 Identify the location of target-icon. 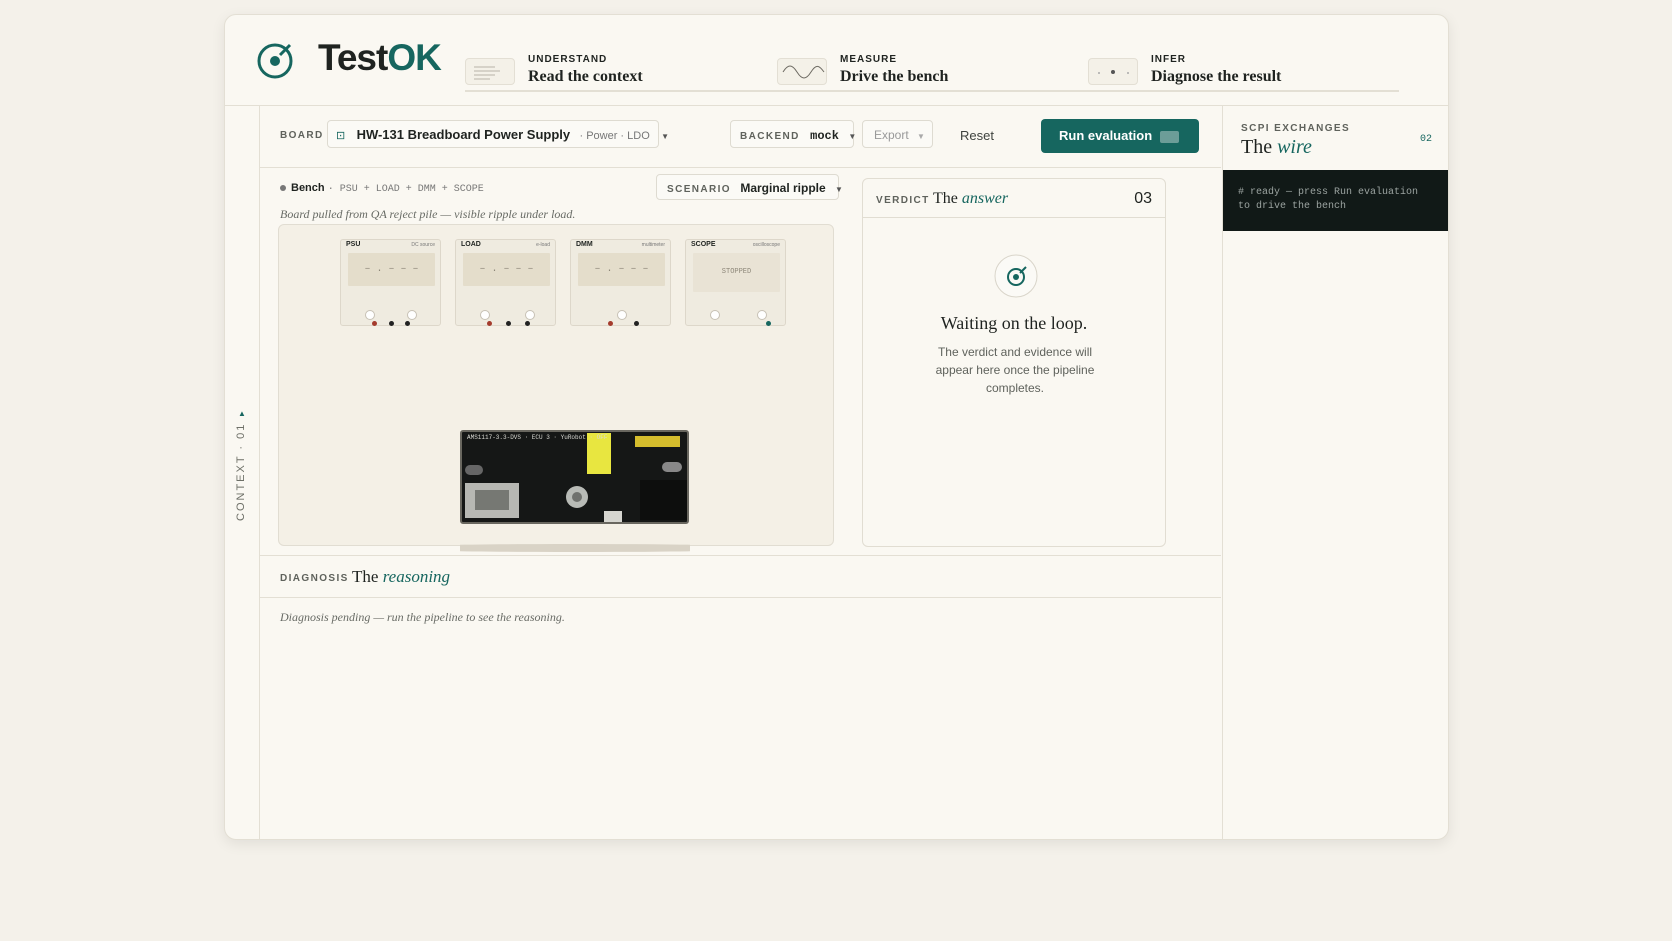
(1016, 276).